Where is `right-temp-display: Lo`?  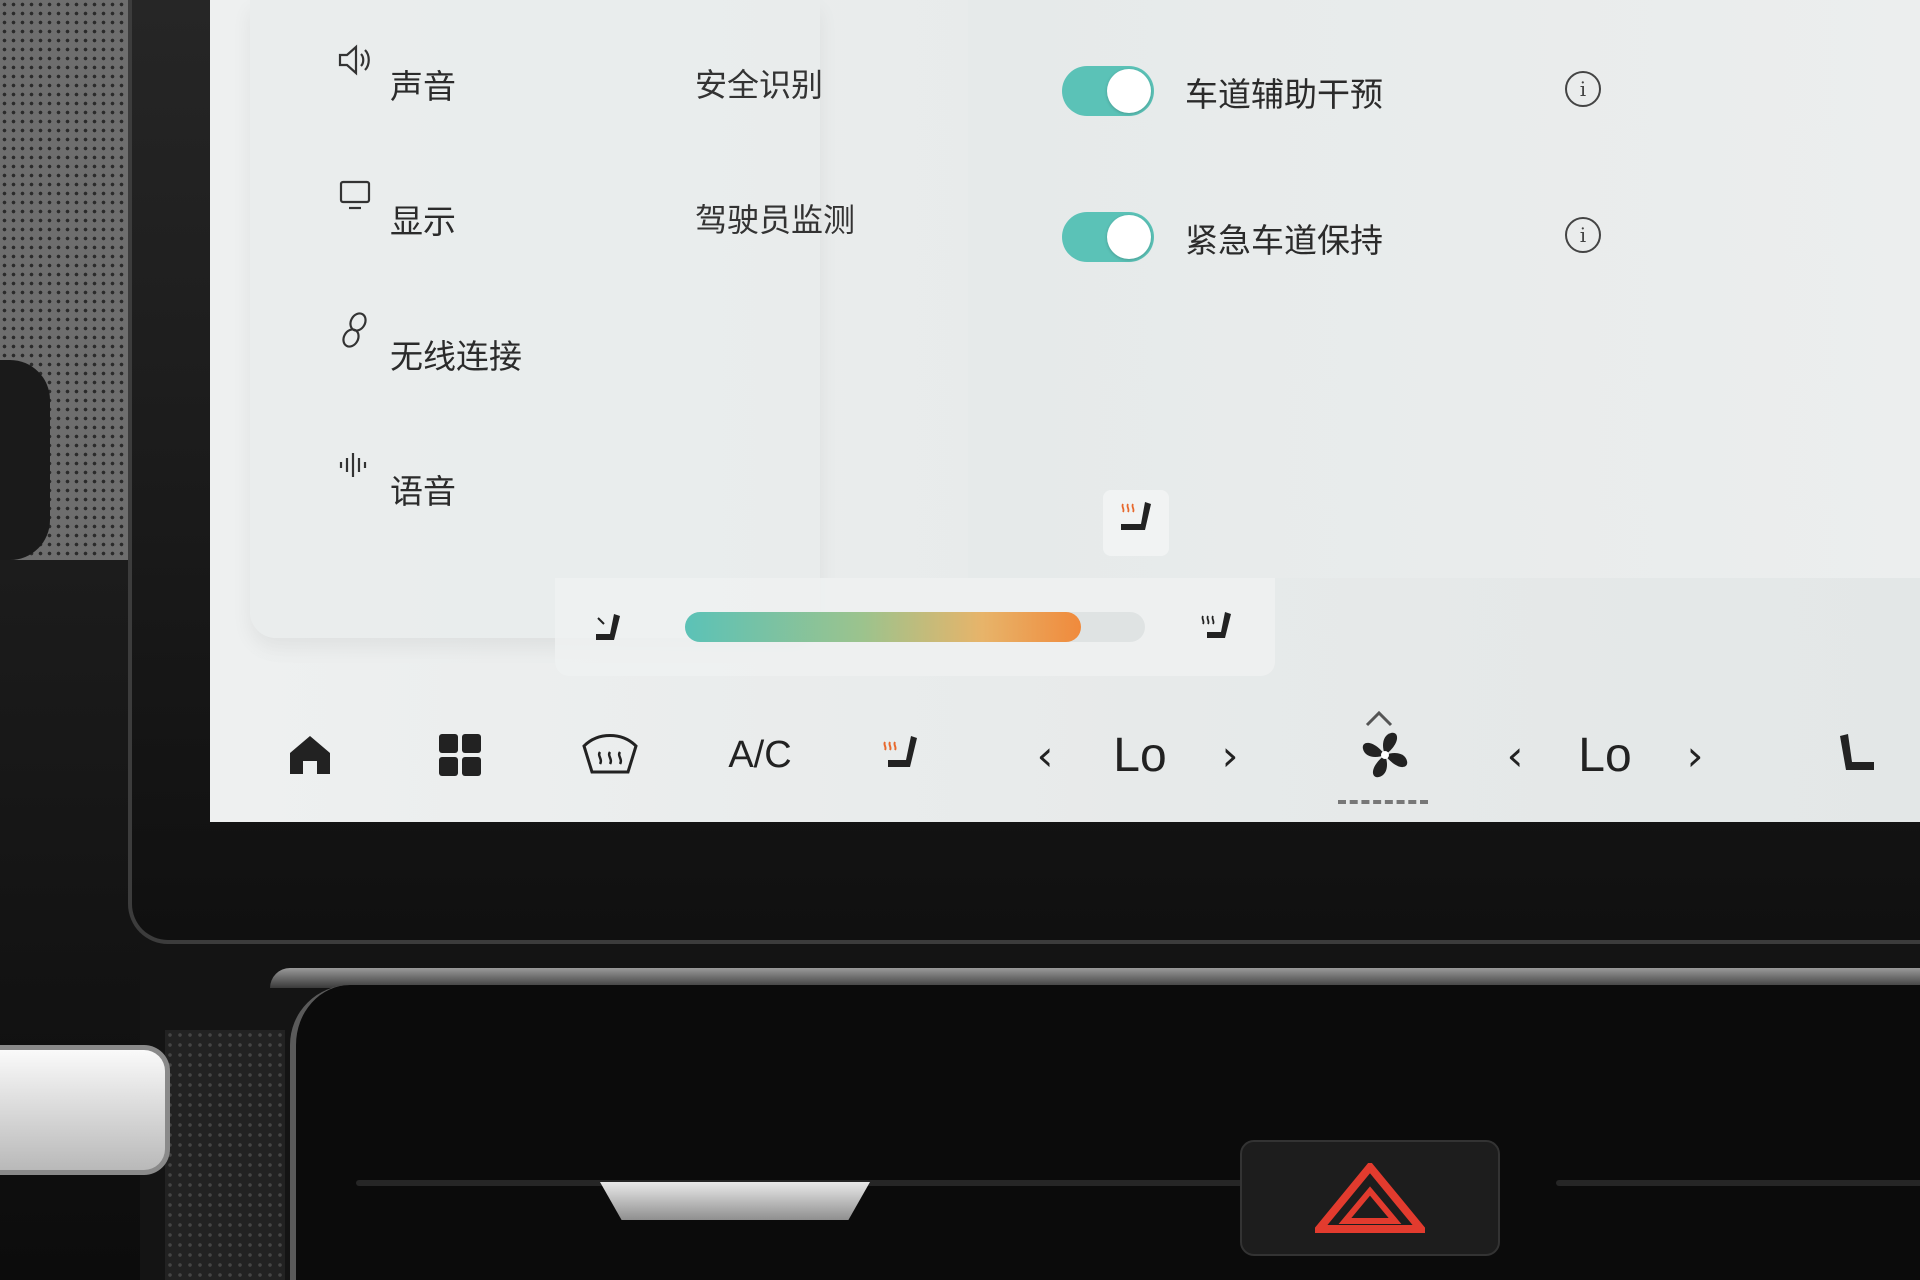
right-temp-display: Lo is located at coordinates (1605, 755).